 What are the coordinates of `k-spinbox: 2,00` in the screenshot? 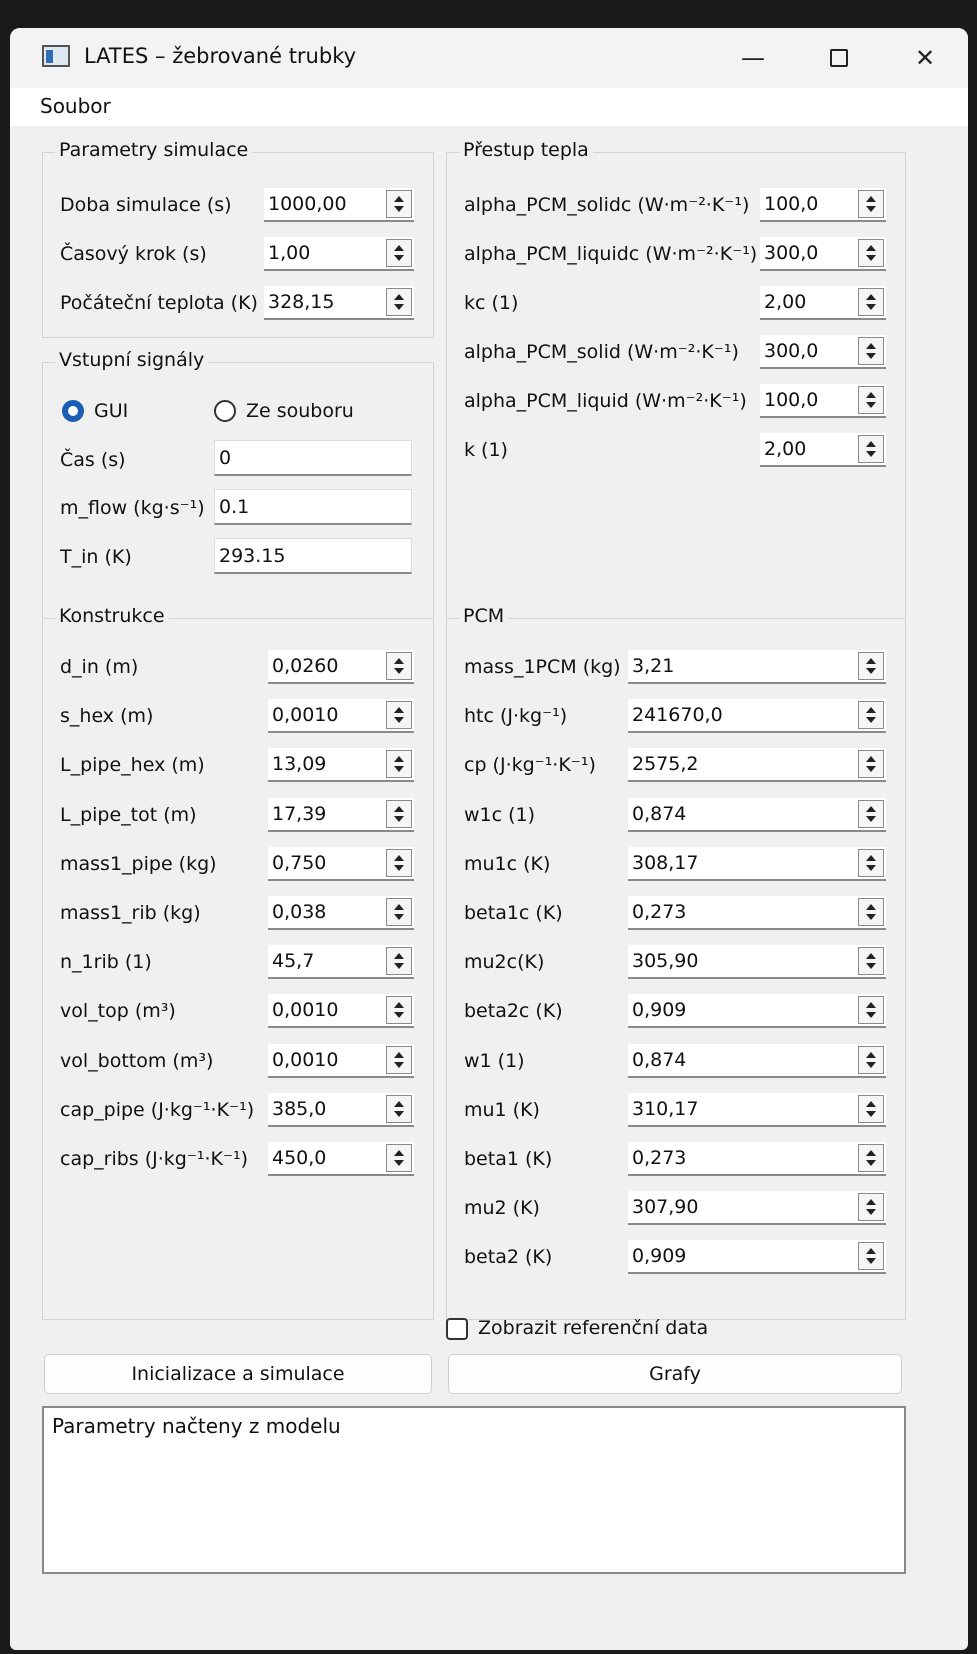 It's located at (823, 450).